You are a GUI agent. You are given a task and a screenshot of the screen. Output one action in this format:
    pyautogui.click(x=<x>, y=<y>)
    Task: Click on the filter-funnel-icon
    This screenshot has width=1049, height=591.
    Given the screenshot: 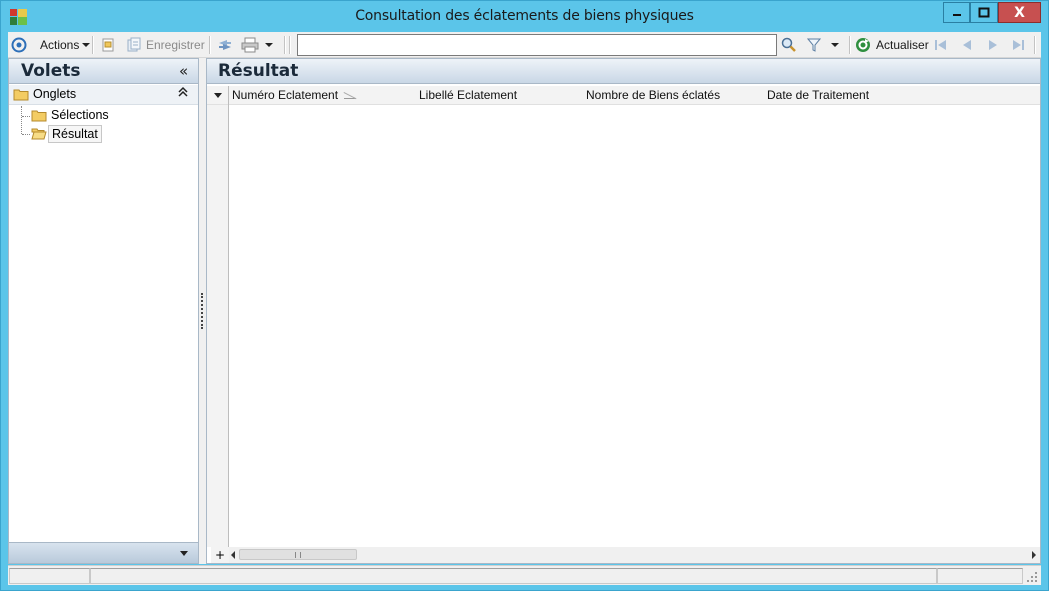 What is the action you would take?
    pyautogui.click(x=814, y=45)
    